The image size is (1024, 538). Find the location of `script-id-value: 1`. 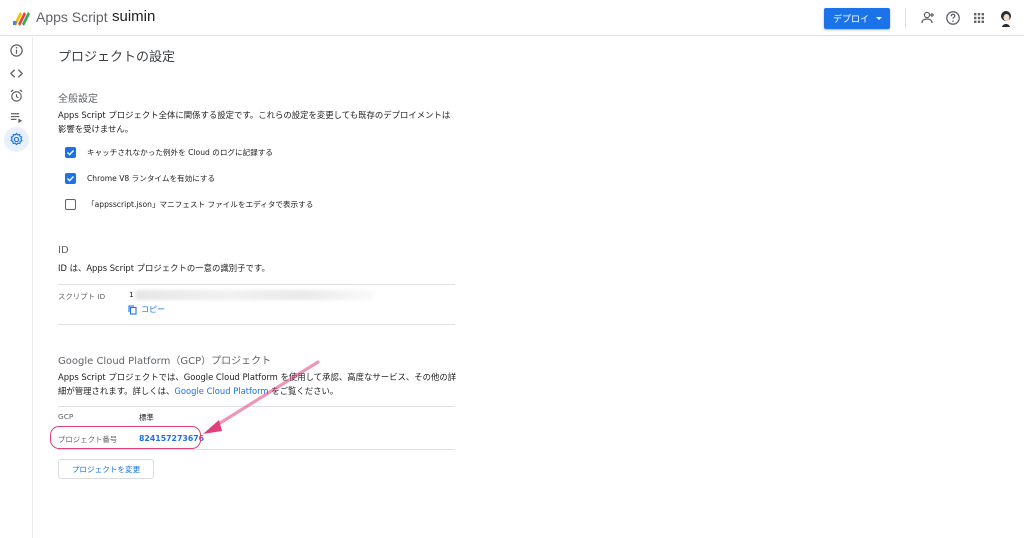

script-id-value: 1 is located at coordinates (131, 294).